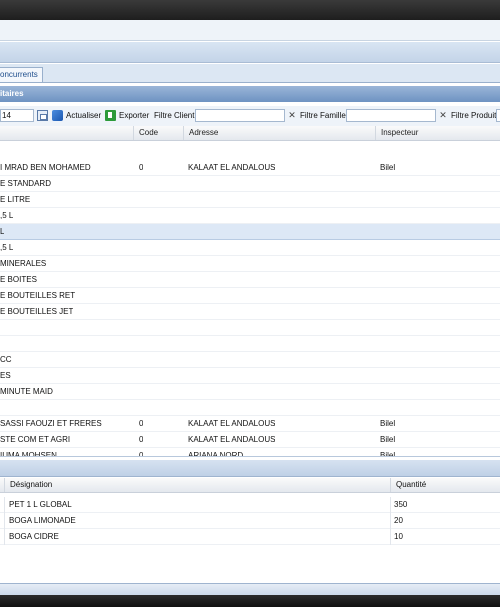 The width and height of the screenshot is (500, 607). What do you see at coordinates (134, 116) in the screenshot?
I see `export-button: Exporter` at bounding box center [134, 116].